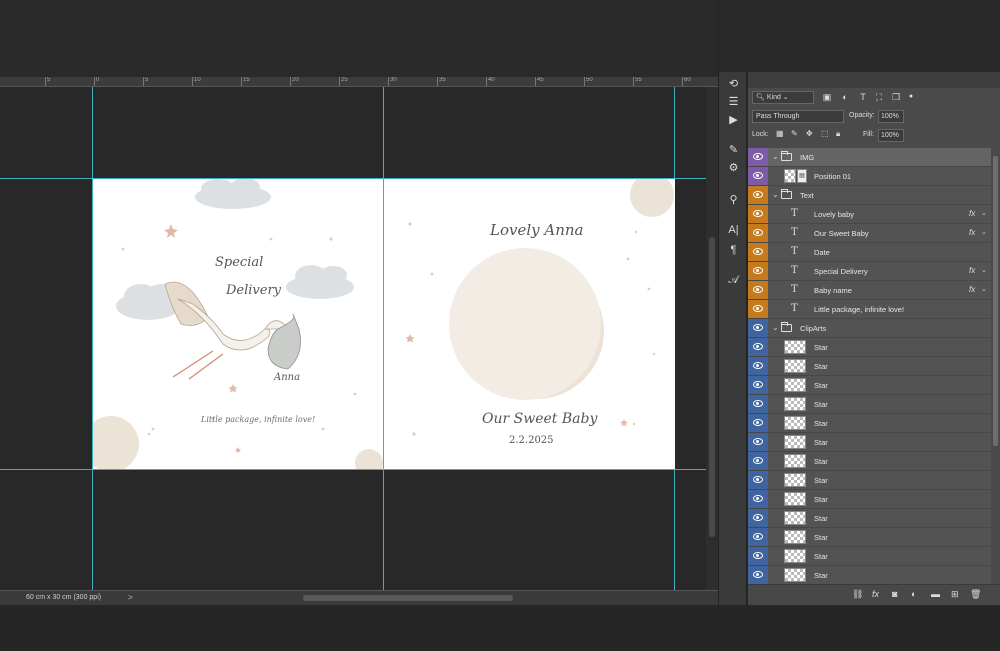  Describe the element at coordinates (794, 133) in the screenshot. I see `lock-pixels-icon: ✎` at that location.